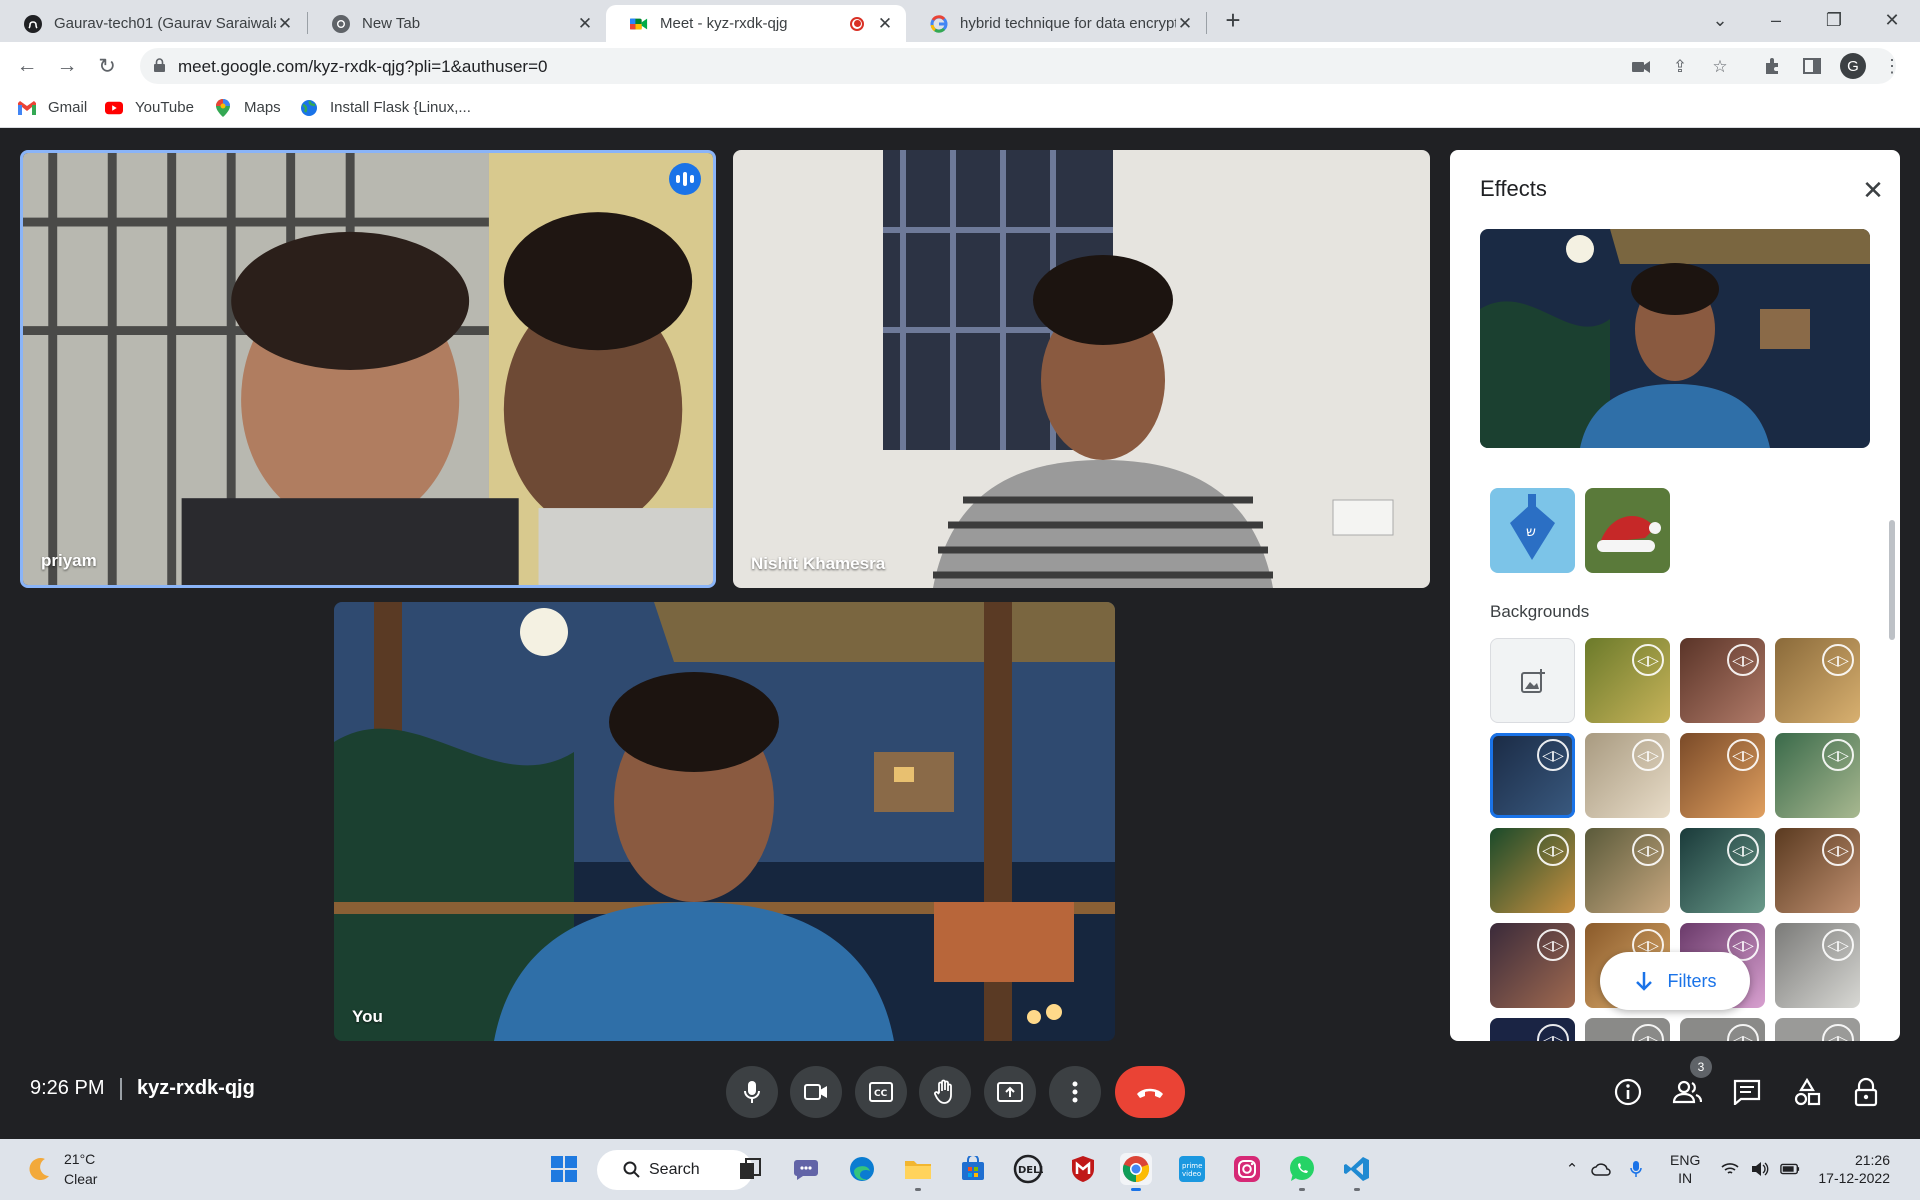 This screenshot has height=1200, width=1920. Describe the element at coordinates (67, 66) in the screenshot. I see `forward-icon: →` at that location.